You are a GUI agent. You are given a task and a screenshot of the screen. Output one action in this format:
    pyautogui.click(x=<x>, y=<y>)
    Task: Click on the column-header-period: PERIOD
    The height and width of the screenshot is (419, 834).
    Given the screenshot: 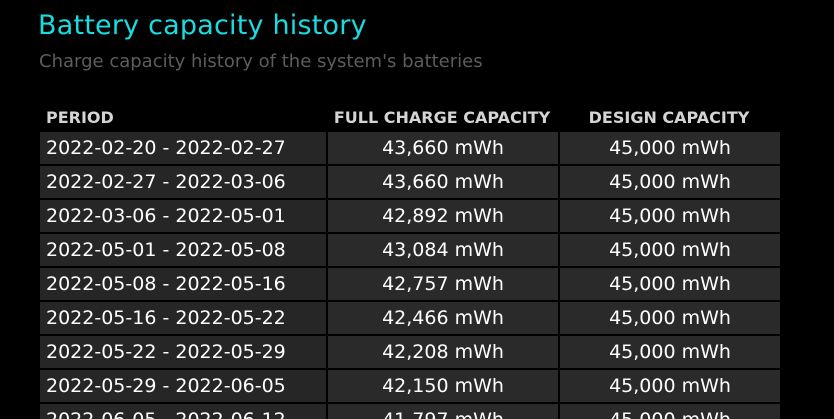 What is the action you would take?
    pyautogui.click(x=80, y=117)
    